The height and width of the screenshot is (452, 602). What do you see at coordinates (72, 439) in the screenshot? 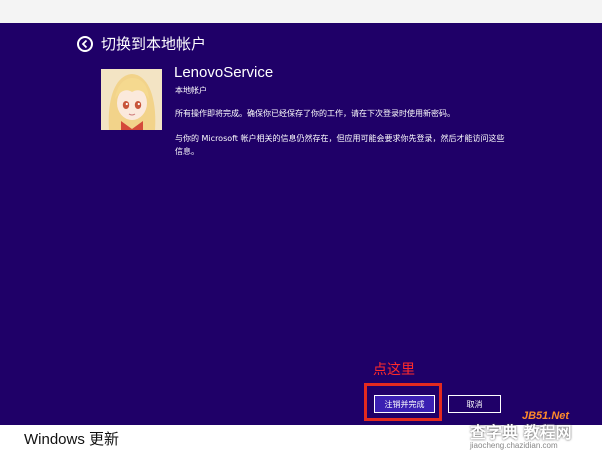
I see `window-title: Windows 更新` at bounding box center [72, 439].